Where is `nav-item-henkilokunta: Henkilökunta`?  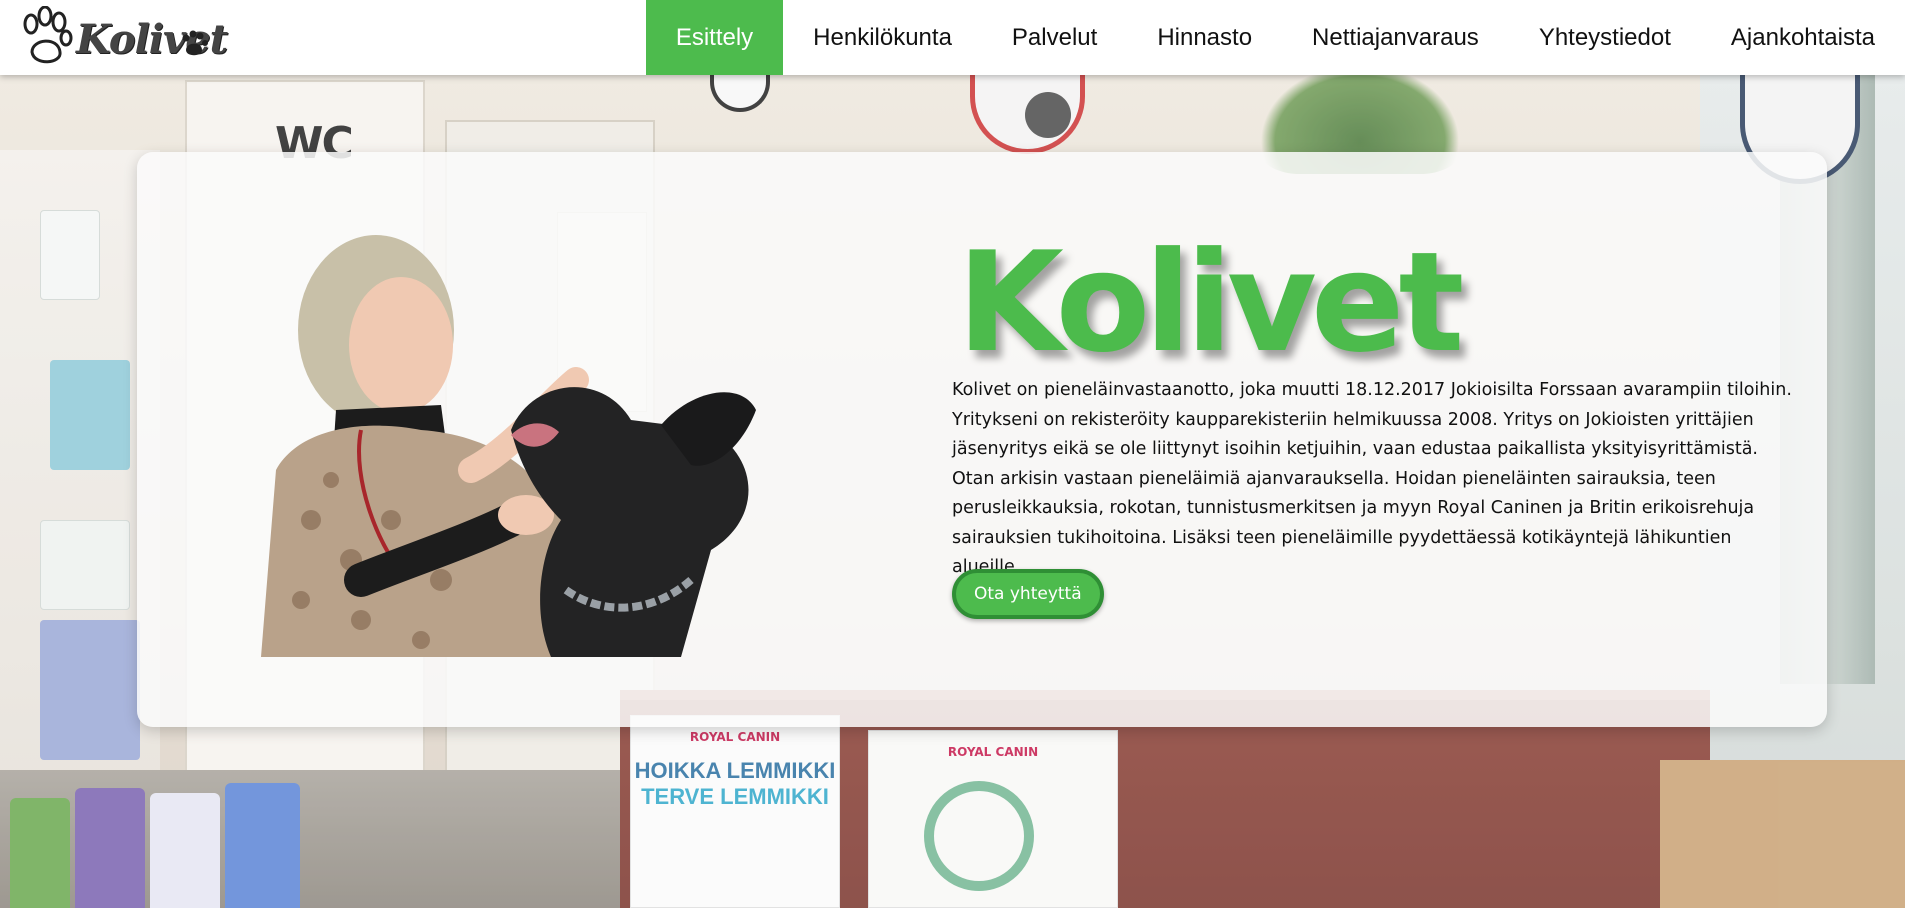 nav-item-henkilokunta: Henkilökunta is located at coordinates (882, 37).